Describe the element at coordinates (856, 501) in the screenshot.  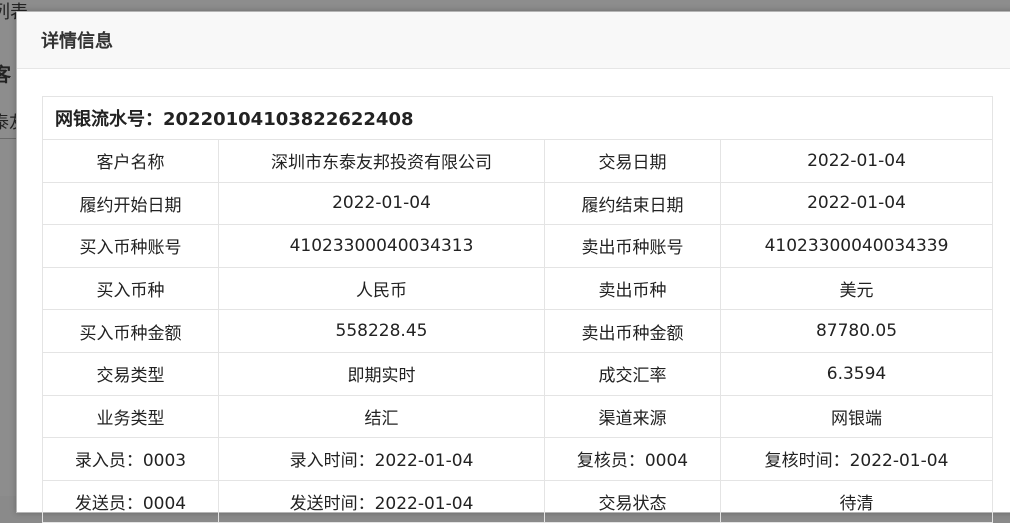
I see `field-value: 待清` at that location.